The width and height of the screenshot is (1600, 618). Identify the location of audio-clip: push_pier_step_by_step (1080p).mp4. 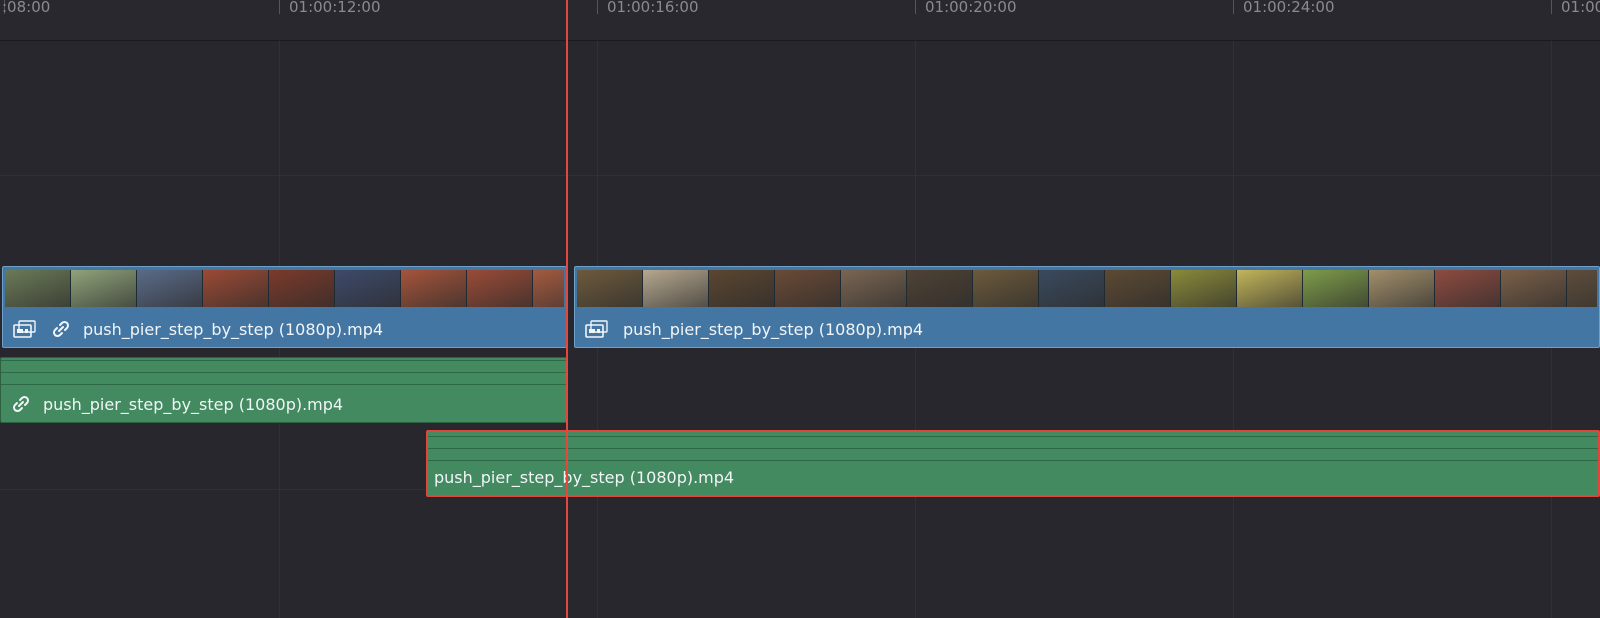
(283, 390).